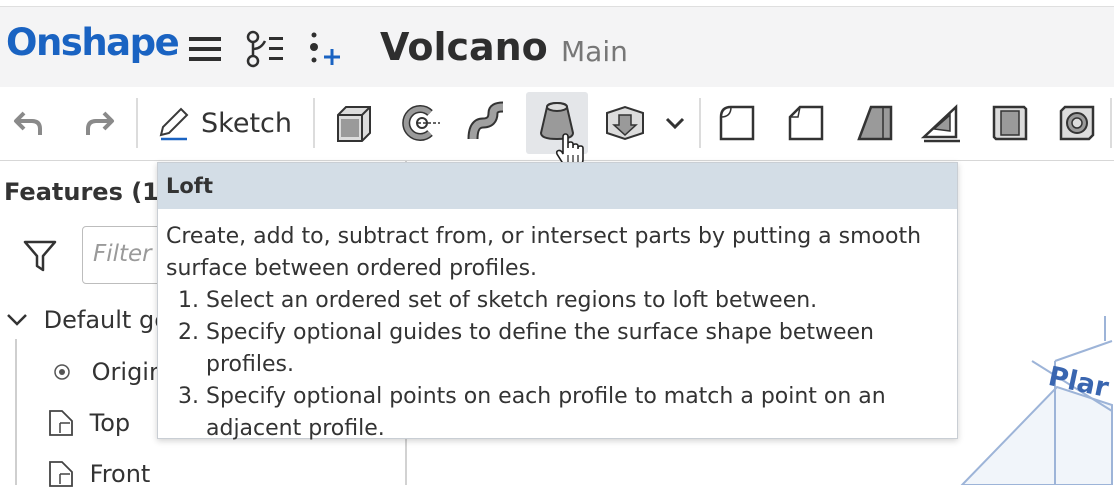 This screenshot has height=489, width=1114. What do you see at coordinates (557, 186) in the screenshot?
I see `tooltip-header: Loft` at bounding box center [557, 186].